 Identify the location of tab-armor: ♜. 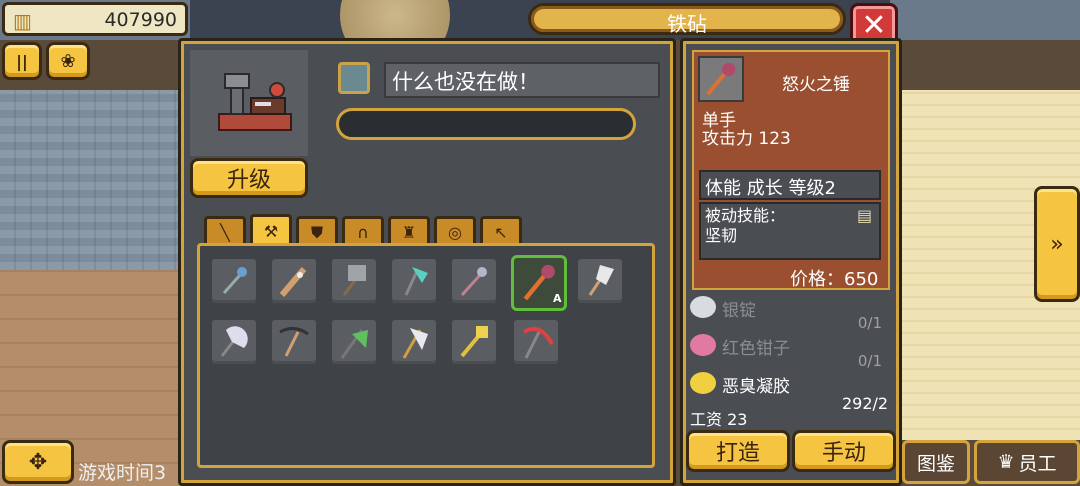
(409, 231).